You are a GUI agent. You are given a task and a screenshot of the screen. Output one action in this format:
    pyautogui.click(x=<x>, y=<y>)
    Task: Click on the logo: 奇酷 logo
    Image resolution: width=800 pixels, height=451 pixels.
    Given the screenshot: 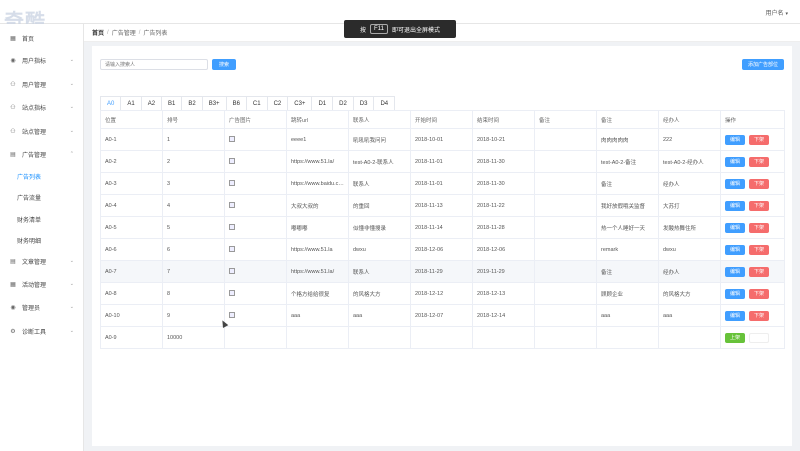 What is the action you would take?
    pyautogui.click(x=50, y=16)
    